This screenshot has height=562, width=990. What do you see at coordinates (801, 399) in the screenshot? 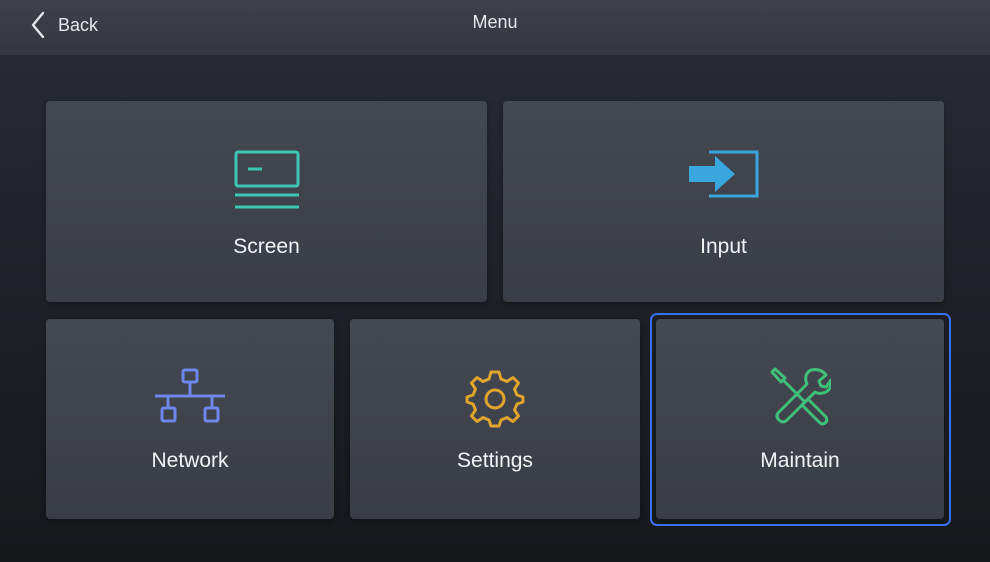
I see `tools-icon` at bounding box center [801, 399].